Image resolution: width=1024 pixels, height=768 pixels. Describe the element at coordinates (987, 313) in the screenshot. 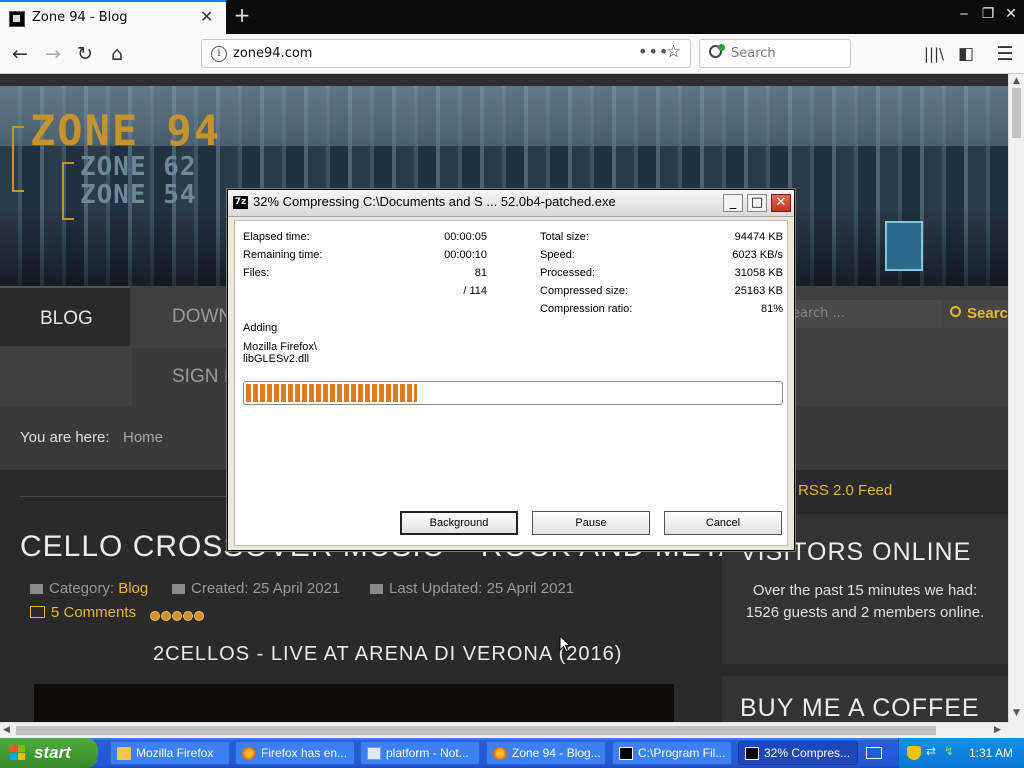

I see `site-search-button-label: Search` at that location.